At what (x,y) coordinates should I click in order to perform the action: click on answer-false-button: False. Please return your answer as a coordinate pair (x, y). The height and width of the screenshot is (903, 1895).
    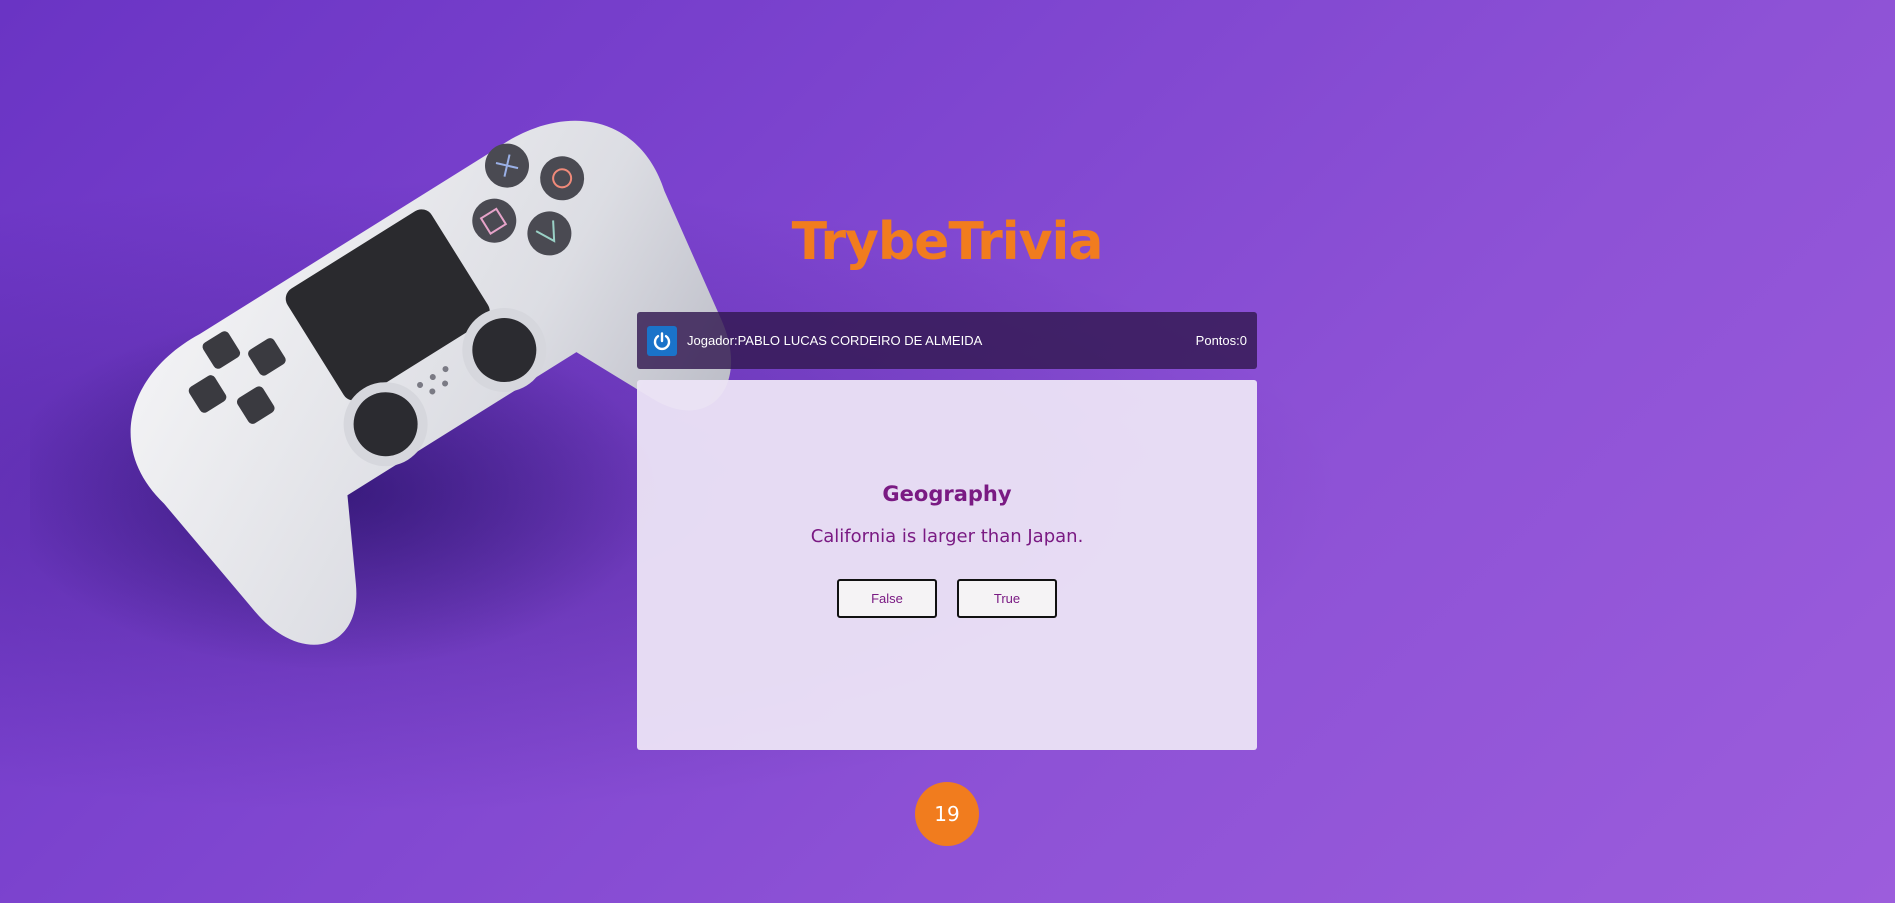
    Looking at the image, I should click on (887, 598).